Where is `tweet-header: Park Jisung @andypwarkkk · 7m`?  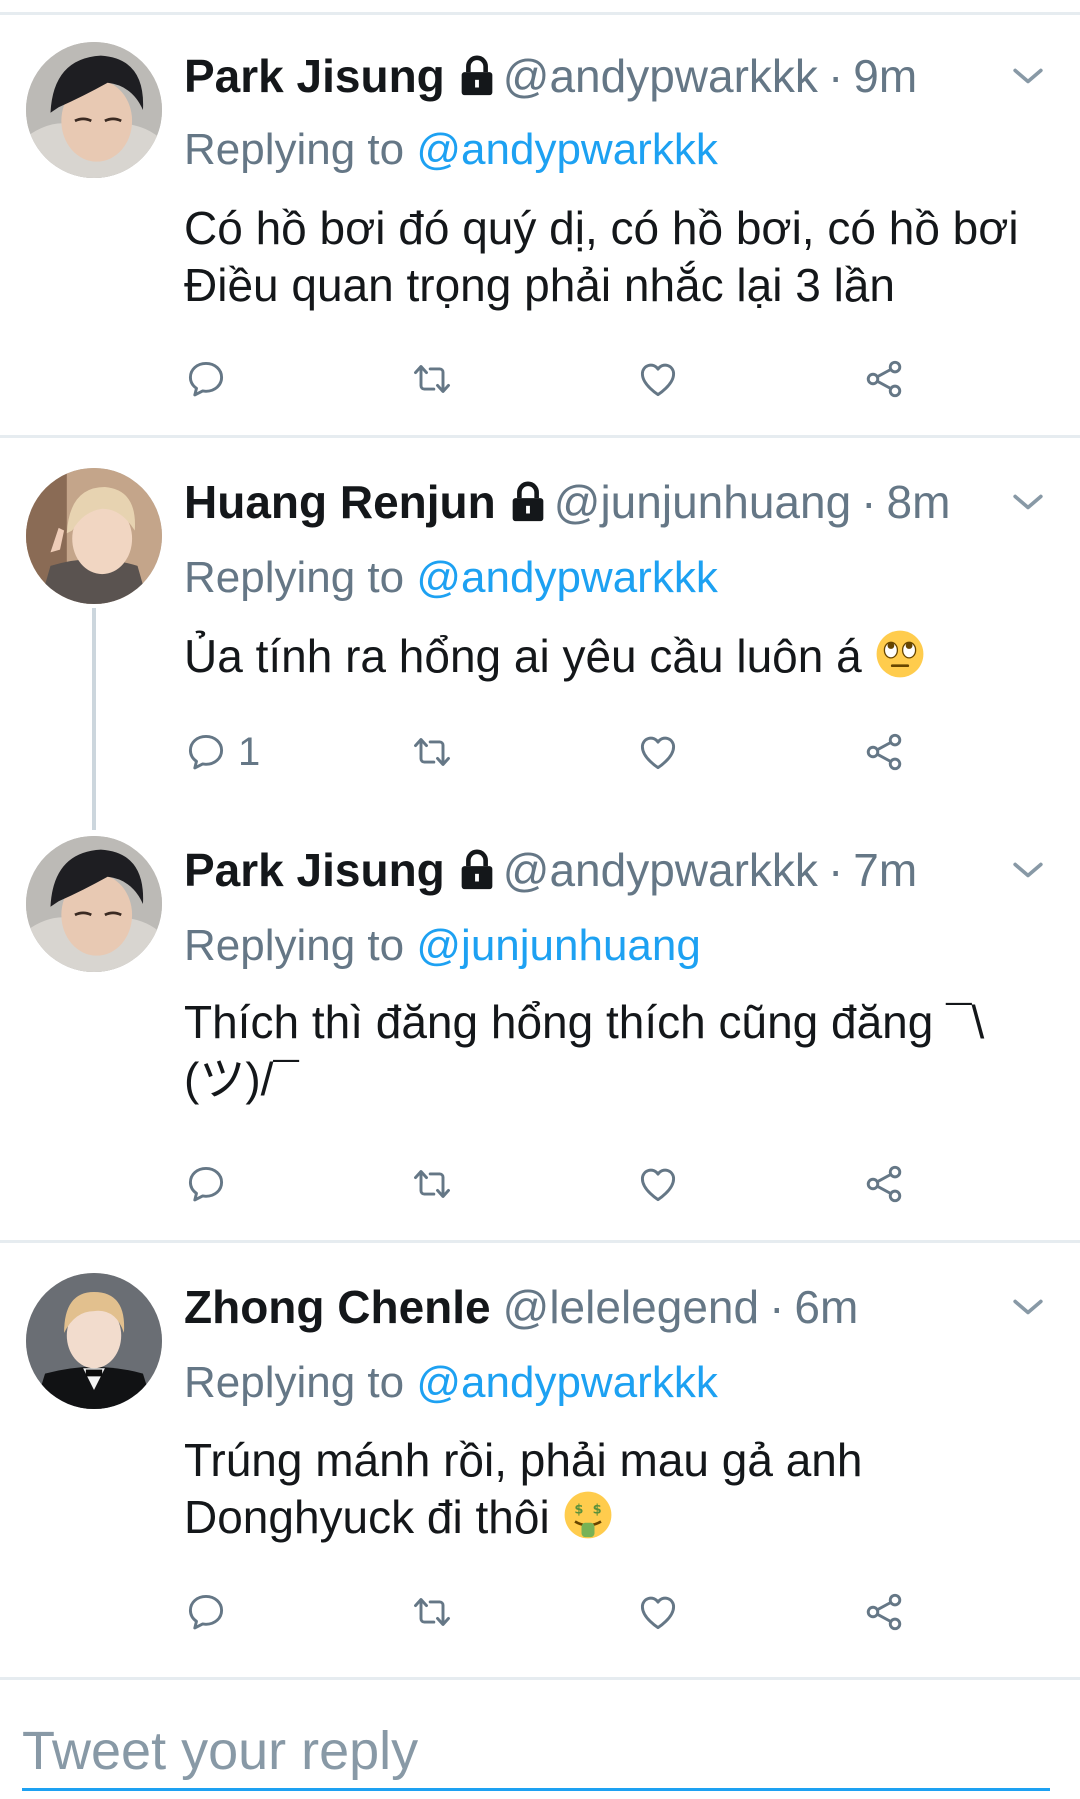
tweet-header: Park Jisung @andypwarkkk · 7m is located at coordinates (617, 870).